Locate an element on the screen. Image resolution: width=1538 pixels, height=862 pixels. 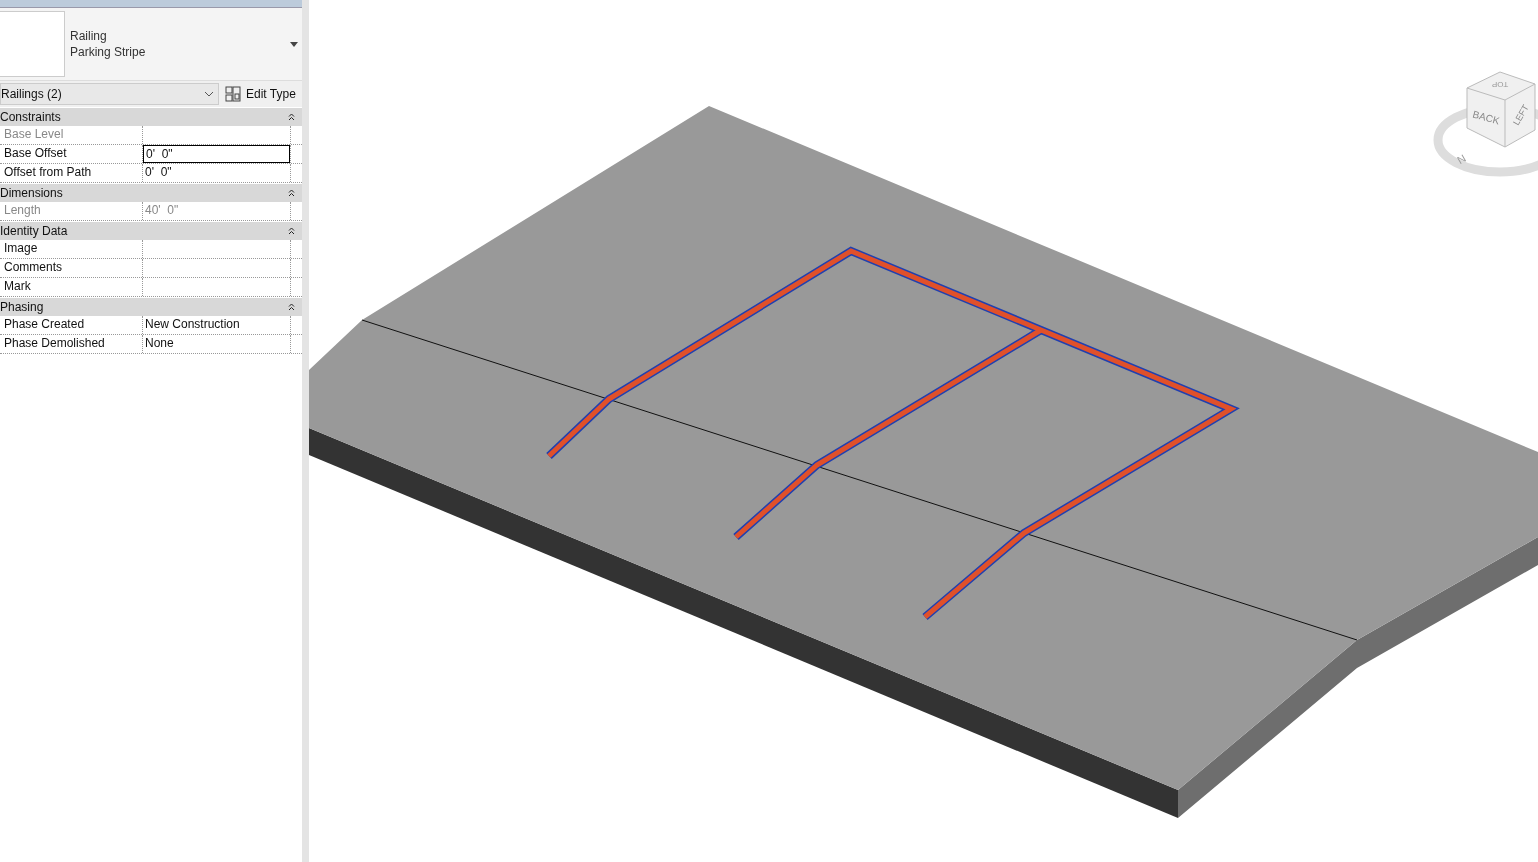
type-name: Parking Stripe is located at coordinates (108, 52).